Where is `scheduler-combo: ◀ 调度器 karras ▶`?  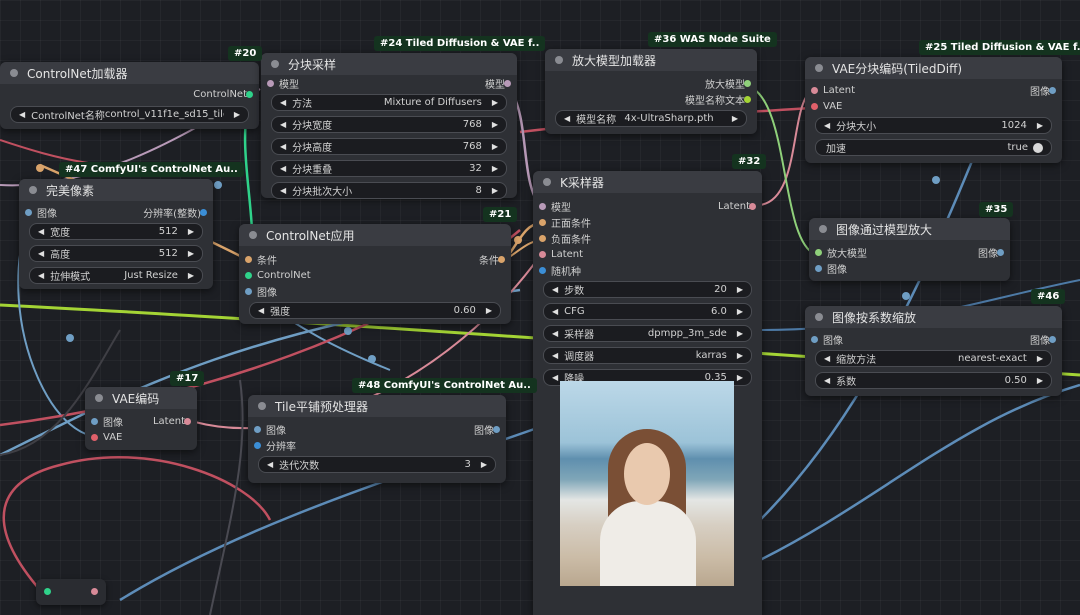 scheduler-combo: ◀ 调度器 karras ▶ is located at coordinates (647, 355).